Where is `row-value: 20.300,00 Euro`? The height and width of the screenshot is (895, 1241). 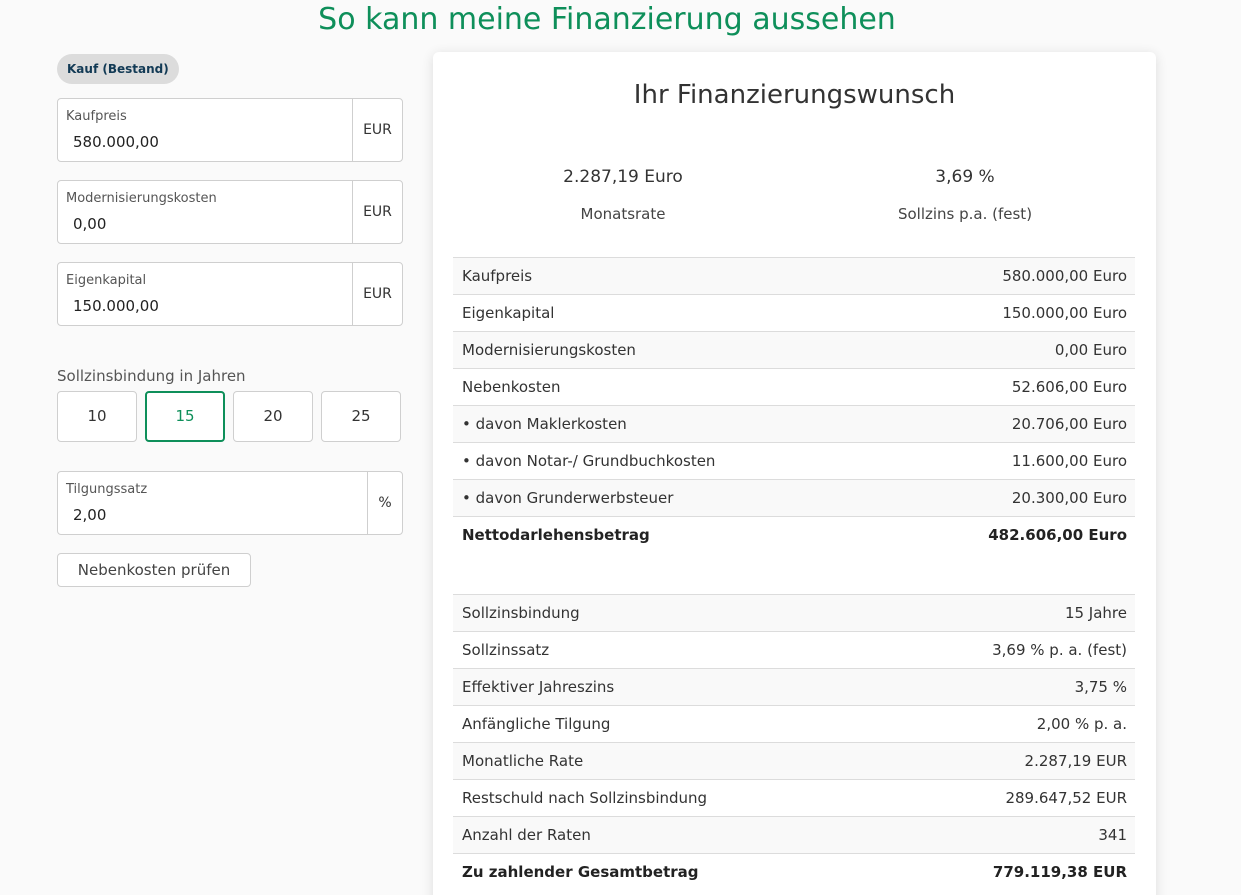 row-value: 20.300,00 Euro is located at coordinates (1069, 498).